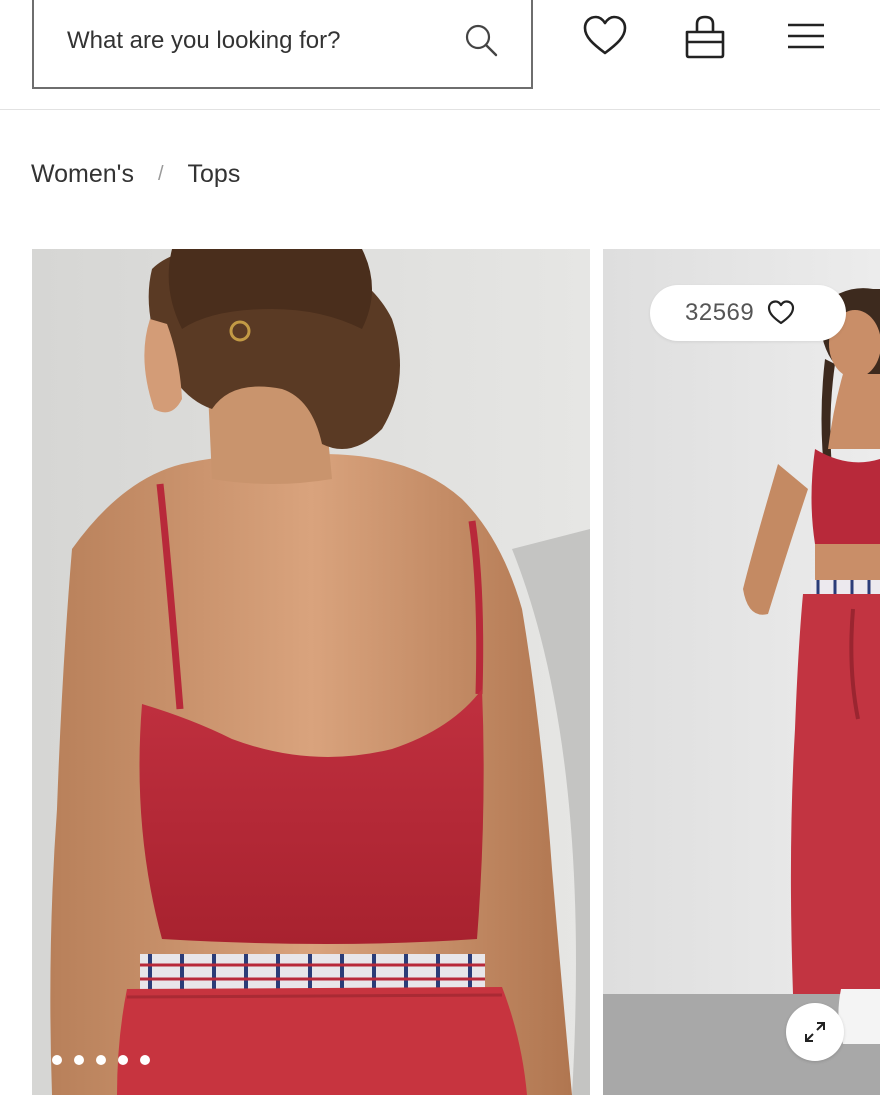 The height and width of the screenshot is (1097, 880). What do you see at coordinates (214, 174) in the screenshot?
I see `breadcrumb-item-tops: Tops` at bounding box center [214, 174].